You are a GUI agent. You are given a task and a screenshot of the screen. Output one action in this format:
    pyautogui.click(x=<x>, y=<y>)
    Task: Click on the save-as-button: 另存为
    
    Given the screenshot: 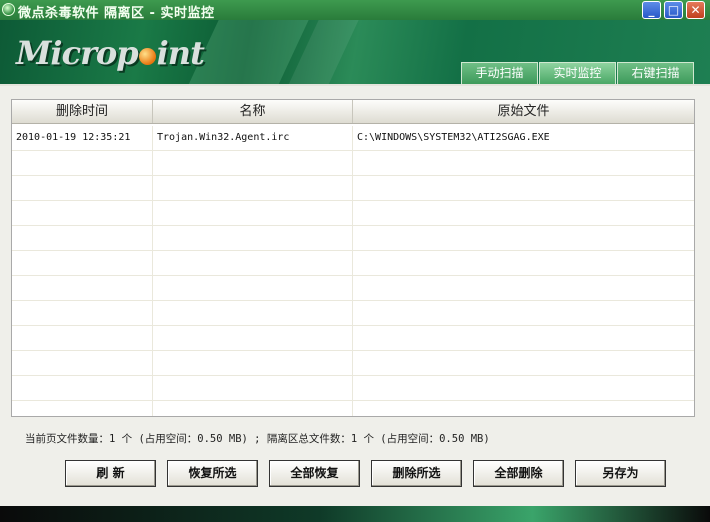 What is the action you would take?
    pyautogui.click(x=620, y=473)
    